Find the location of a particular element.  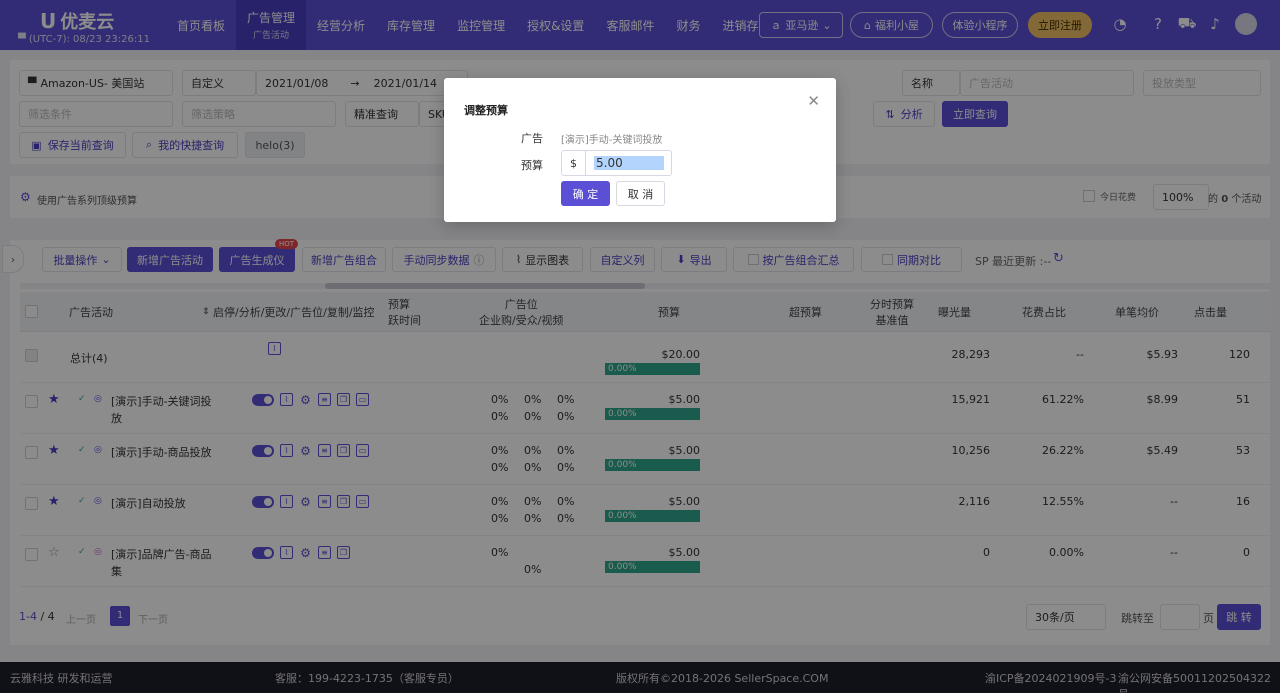

dialog-title: 调整预算 is located at coordinates (486, 110).